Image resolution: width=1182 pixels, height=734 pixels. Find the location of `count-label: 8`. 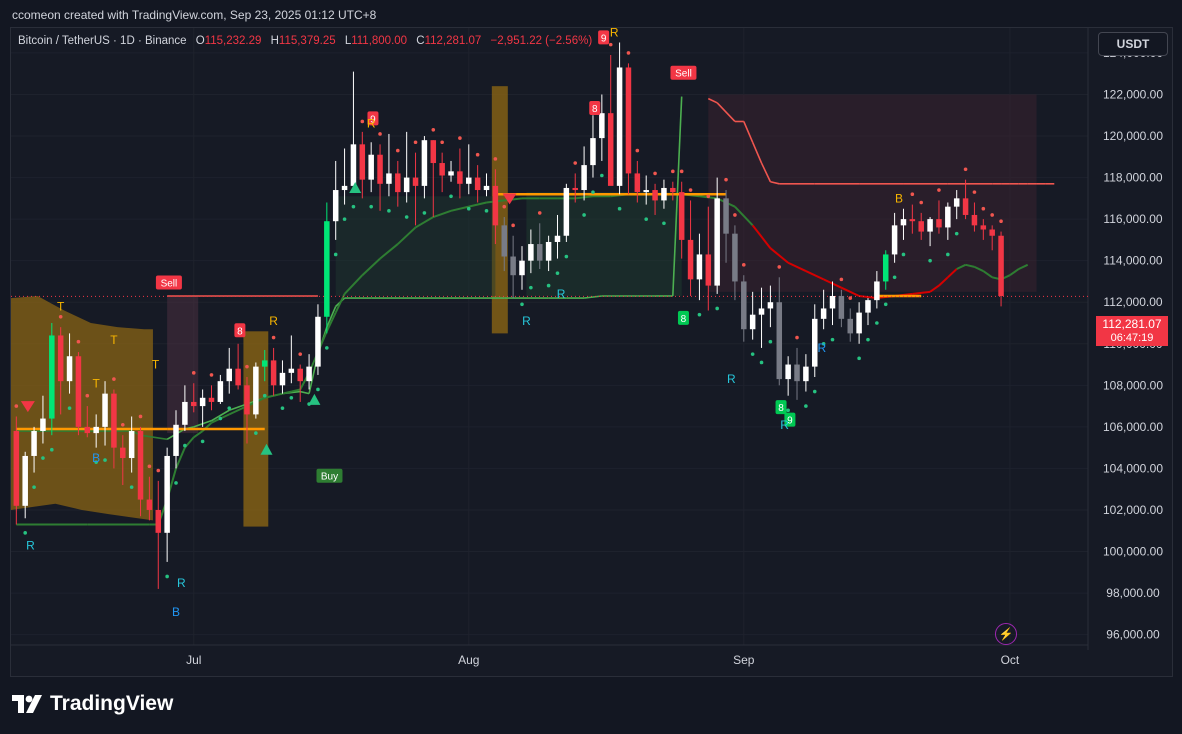

count-label: 8 is located at coordinates (595, 109).